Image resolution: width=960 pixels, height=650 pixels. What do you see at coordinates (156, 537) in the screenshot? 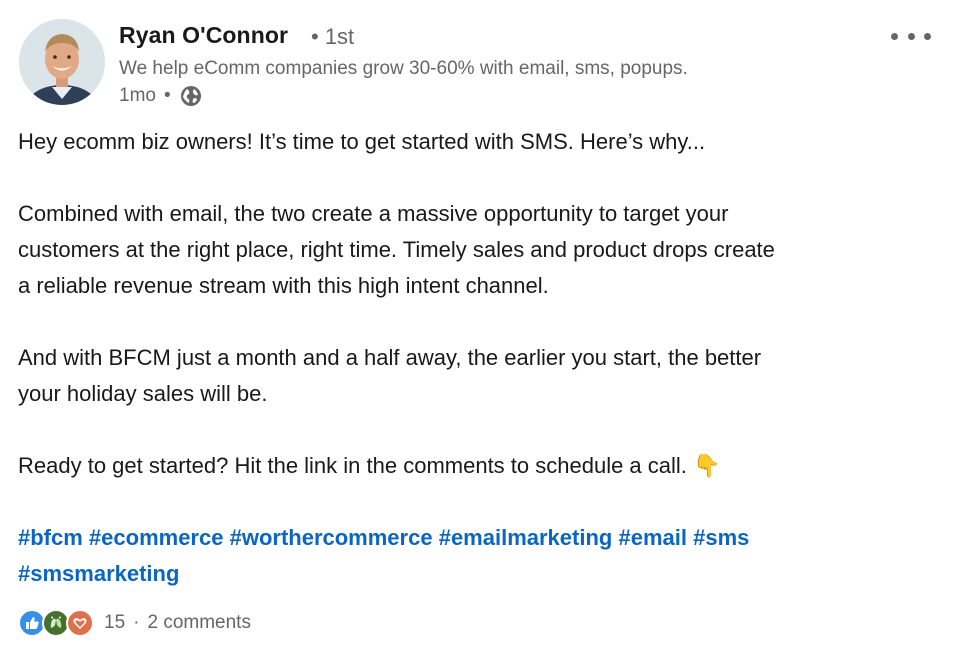
I see `hashtag-link: #ecommerce` at bounding box center [156, 537].